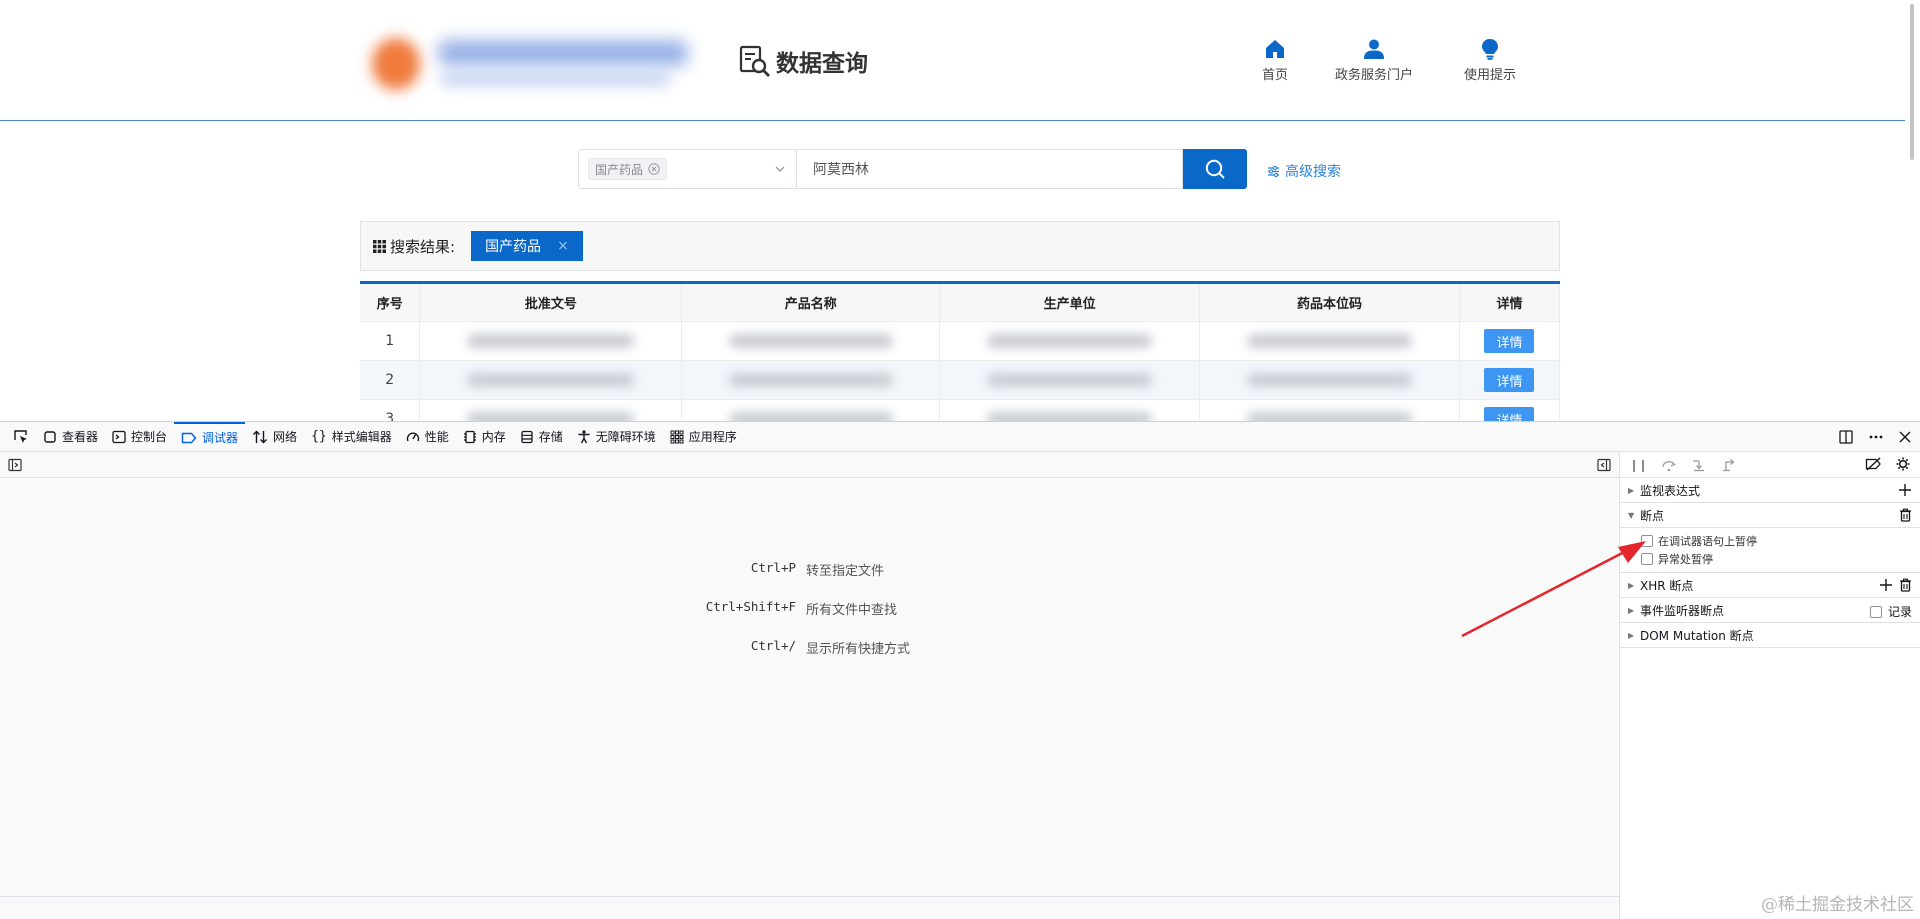  I want to click on tab-performance: 性能, so click(427, 437).